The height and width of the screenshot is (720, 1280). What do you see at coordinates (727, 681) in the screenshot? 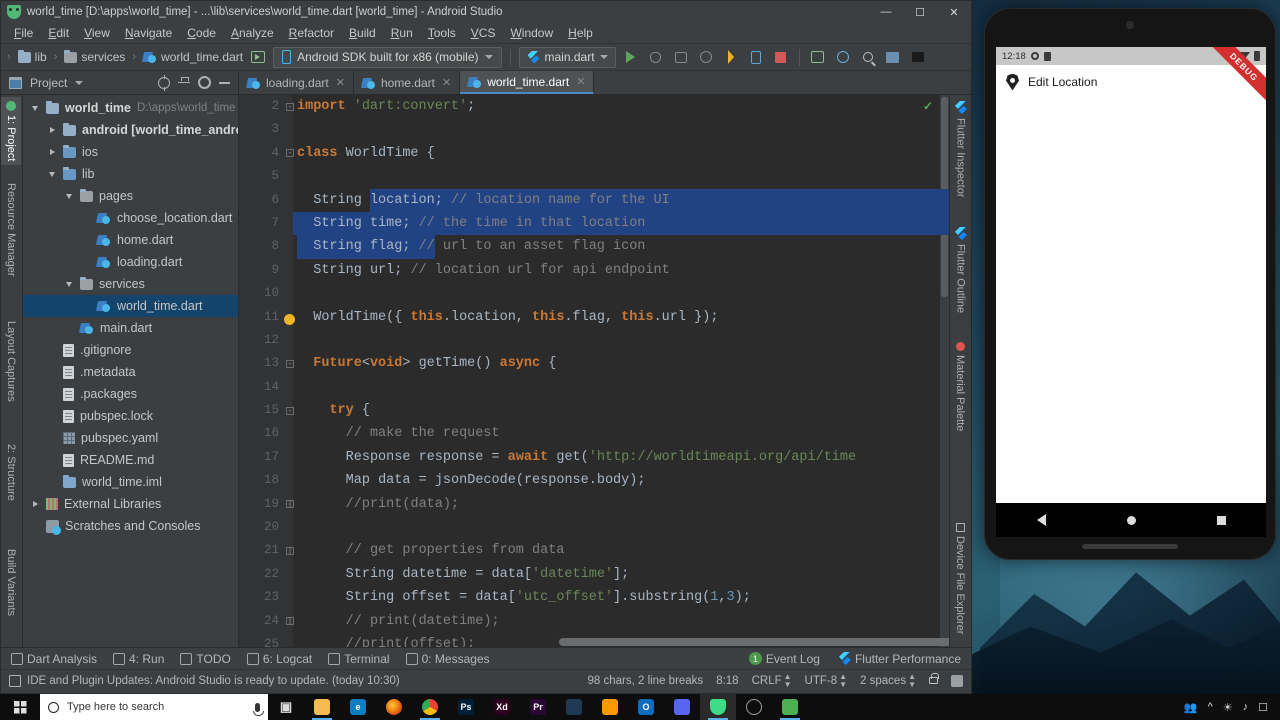
I see `status-caret-position: 8:18` at bounding box center [727, 681].